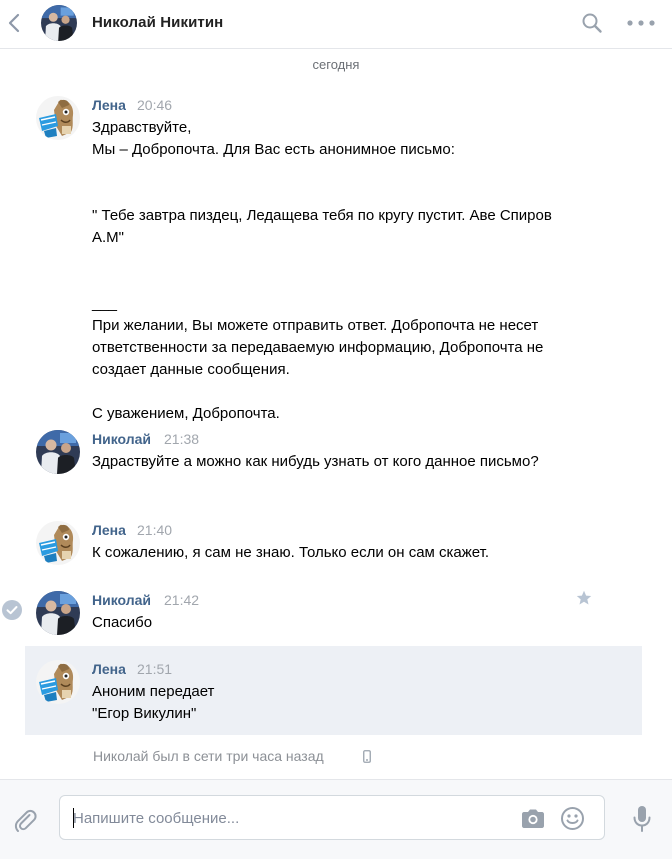  What do you see at coordinates (154, 105) in the screenshot?
I see `message-time: 20:46` at bounding box center [154, 105].